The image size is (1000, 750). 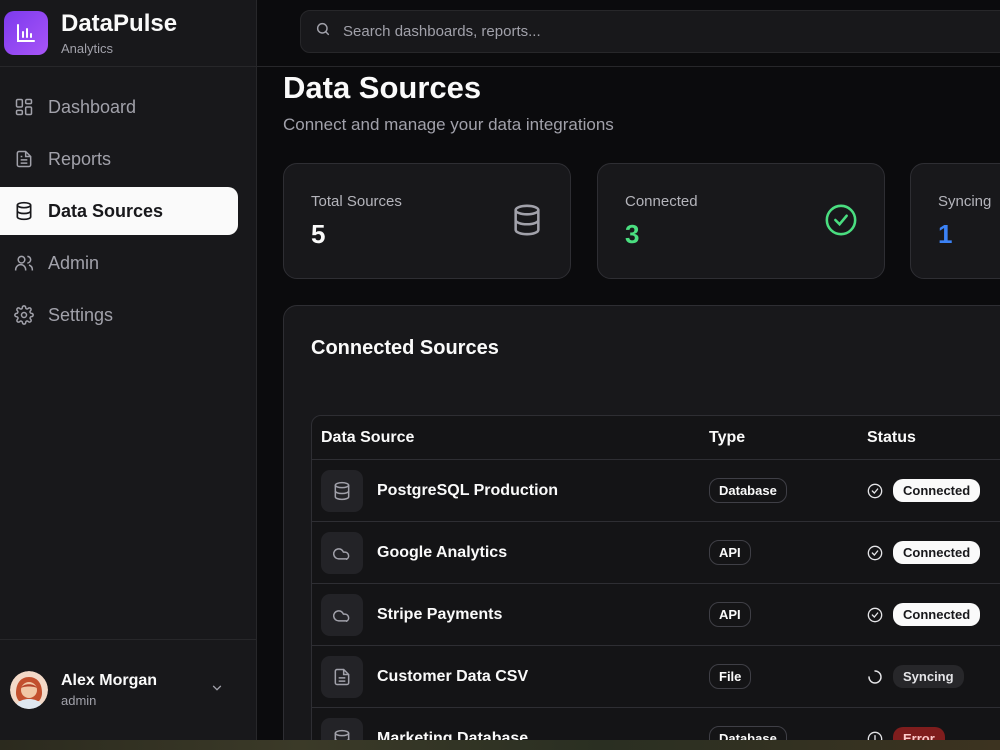 I want to click on search-bar, so click(x=650, y=31).